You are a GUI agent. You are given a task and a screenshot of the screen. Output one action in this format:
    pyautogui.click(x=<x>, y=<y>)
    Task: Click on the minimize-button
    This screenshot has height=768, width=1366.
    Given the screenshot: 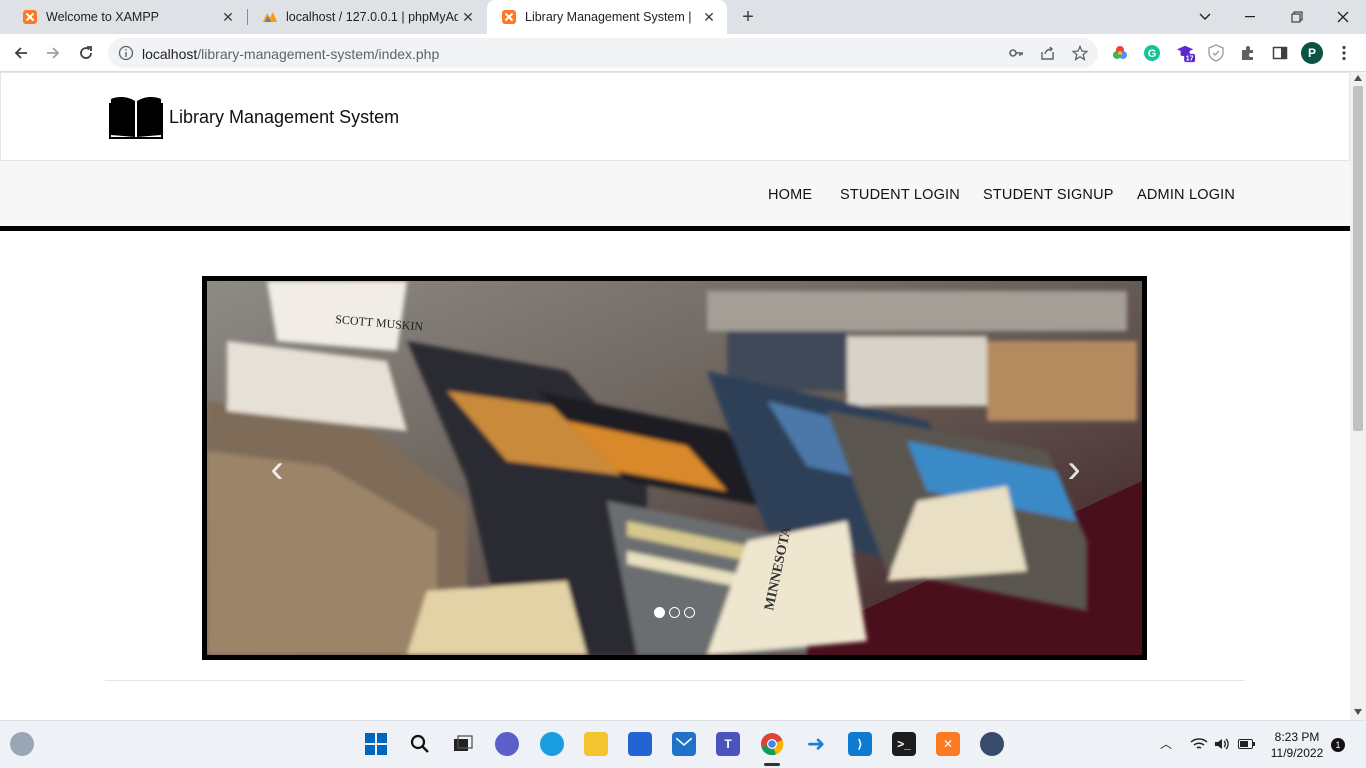 What is the action you would take?
    pyautogui.click(x=1251, y=17)
    